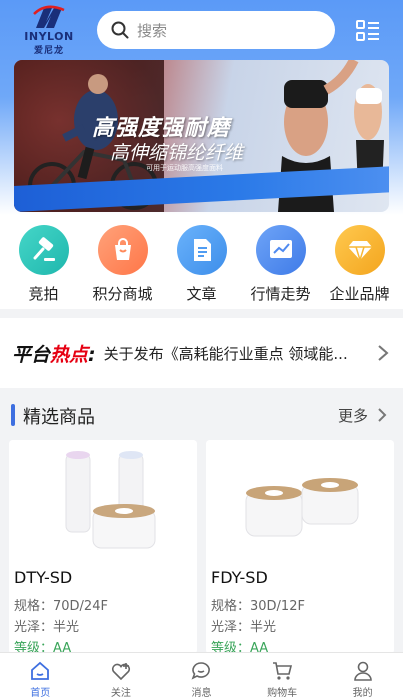 This screenshot has height=700, width=403. Describe the element at coordinates (201, 250) in the screenshot. I see `document-icon` at that location.